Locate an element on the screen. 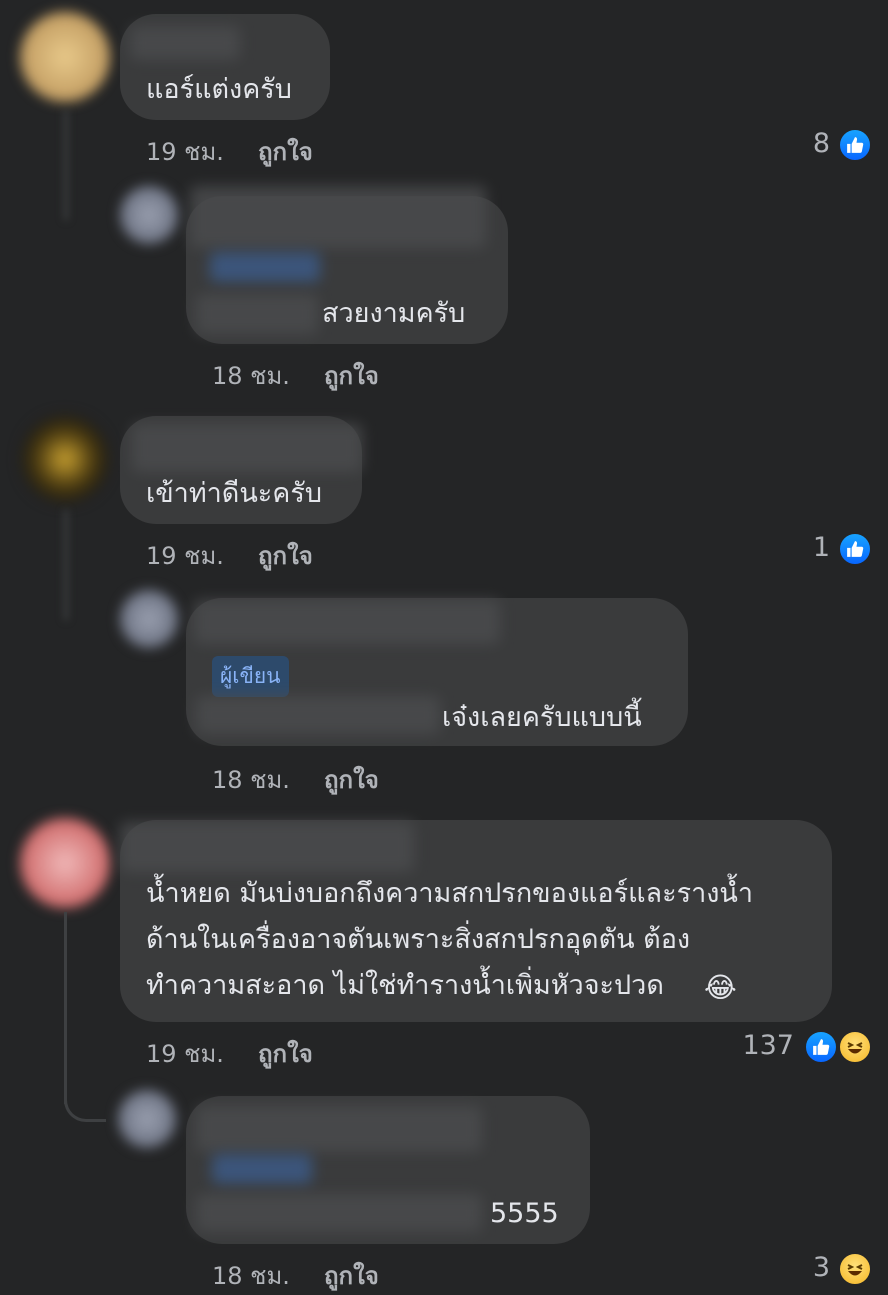  reaction-count: 8 is located at coordinates (821, 143).